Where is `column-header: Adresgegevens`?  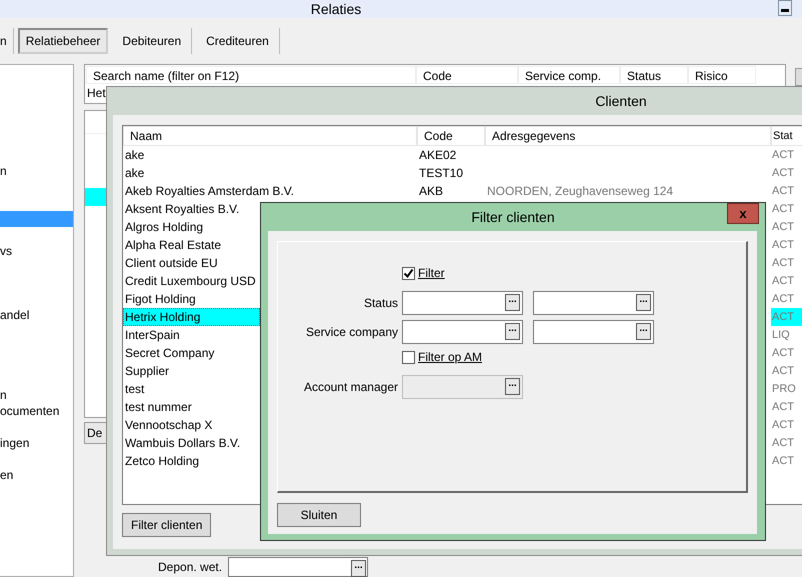
column-header: Adresgegevens is located at coordinates (628, 136).